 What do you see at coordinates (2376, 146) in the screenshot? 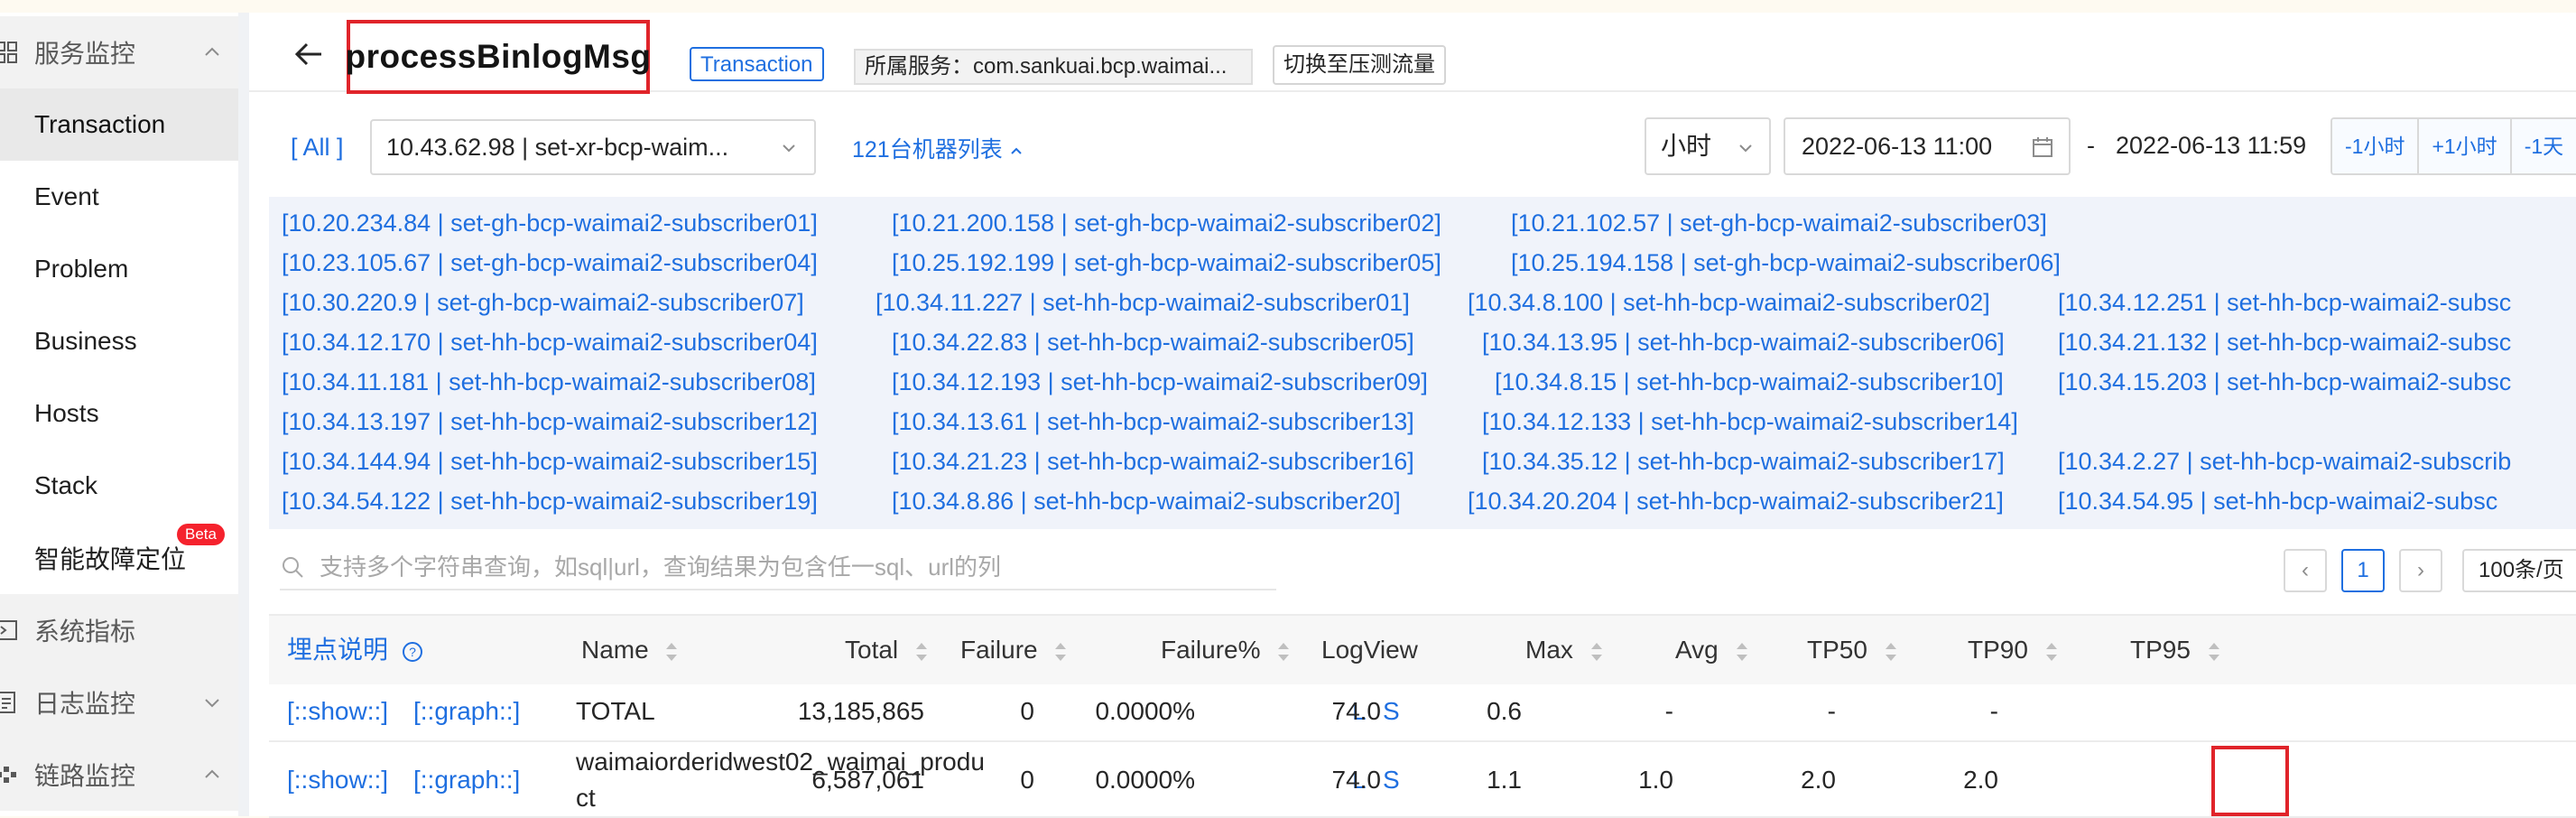
I see `minus-1-hour-button: -1小时` at bounding box center [2376, 146].